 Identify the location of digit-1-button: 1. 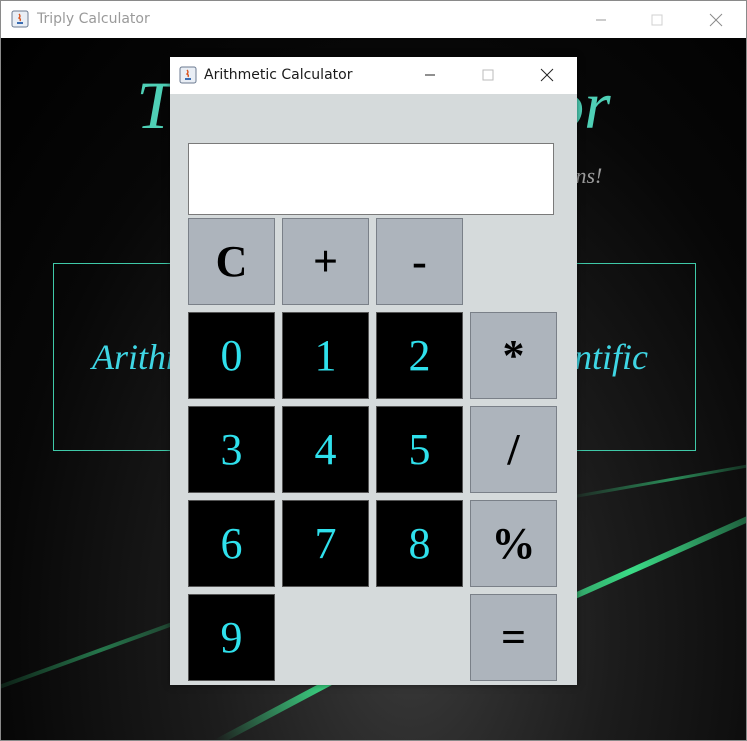
(325, 355).